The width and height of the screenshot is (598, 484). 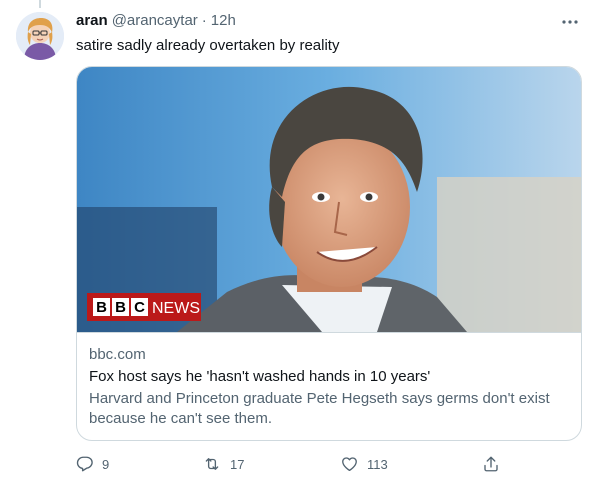 I want to click on bbc-letter-1: B, so click(x=101, y=307).